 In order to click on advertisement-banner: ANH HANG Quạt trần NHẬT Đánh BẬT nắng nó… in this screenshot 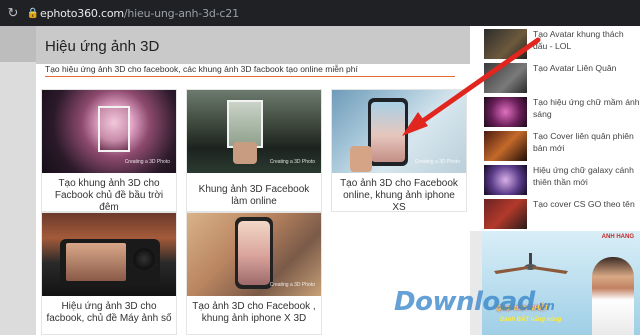, I will do `click(561, 283)`.